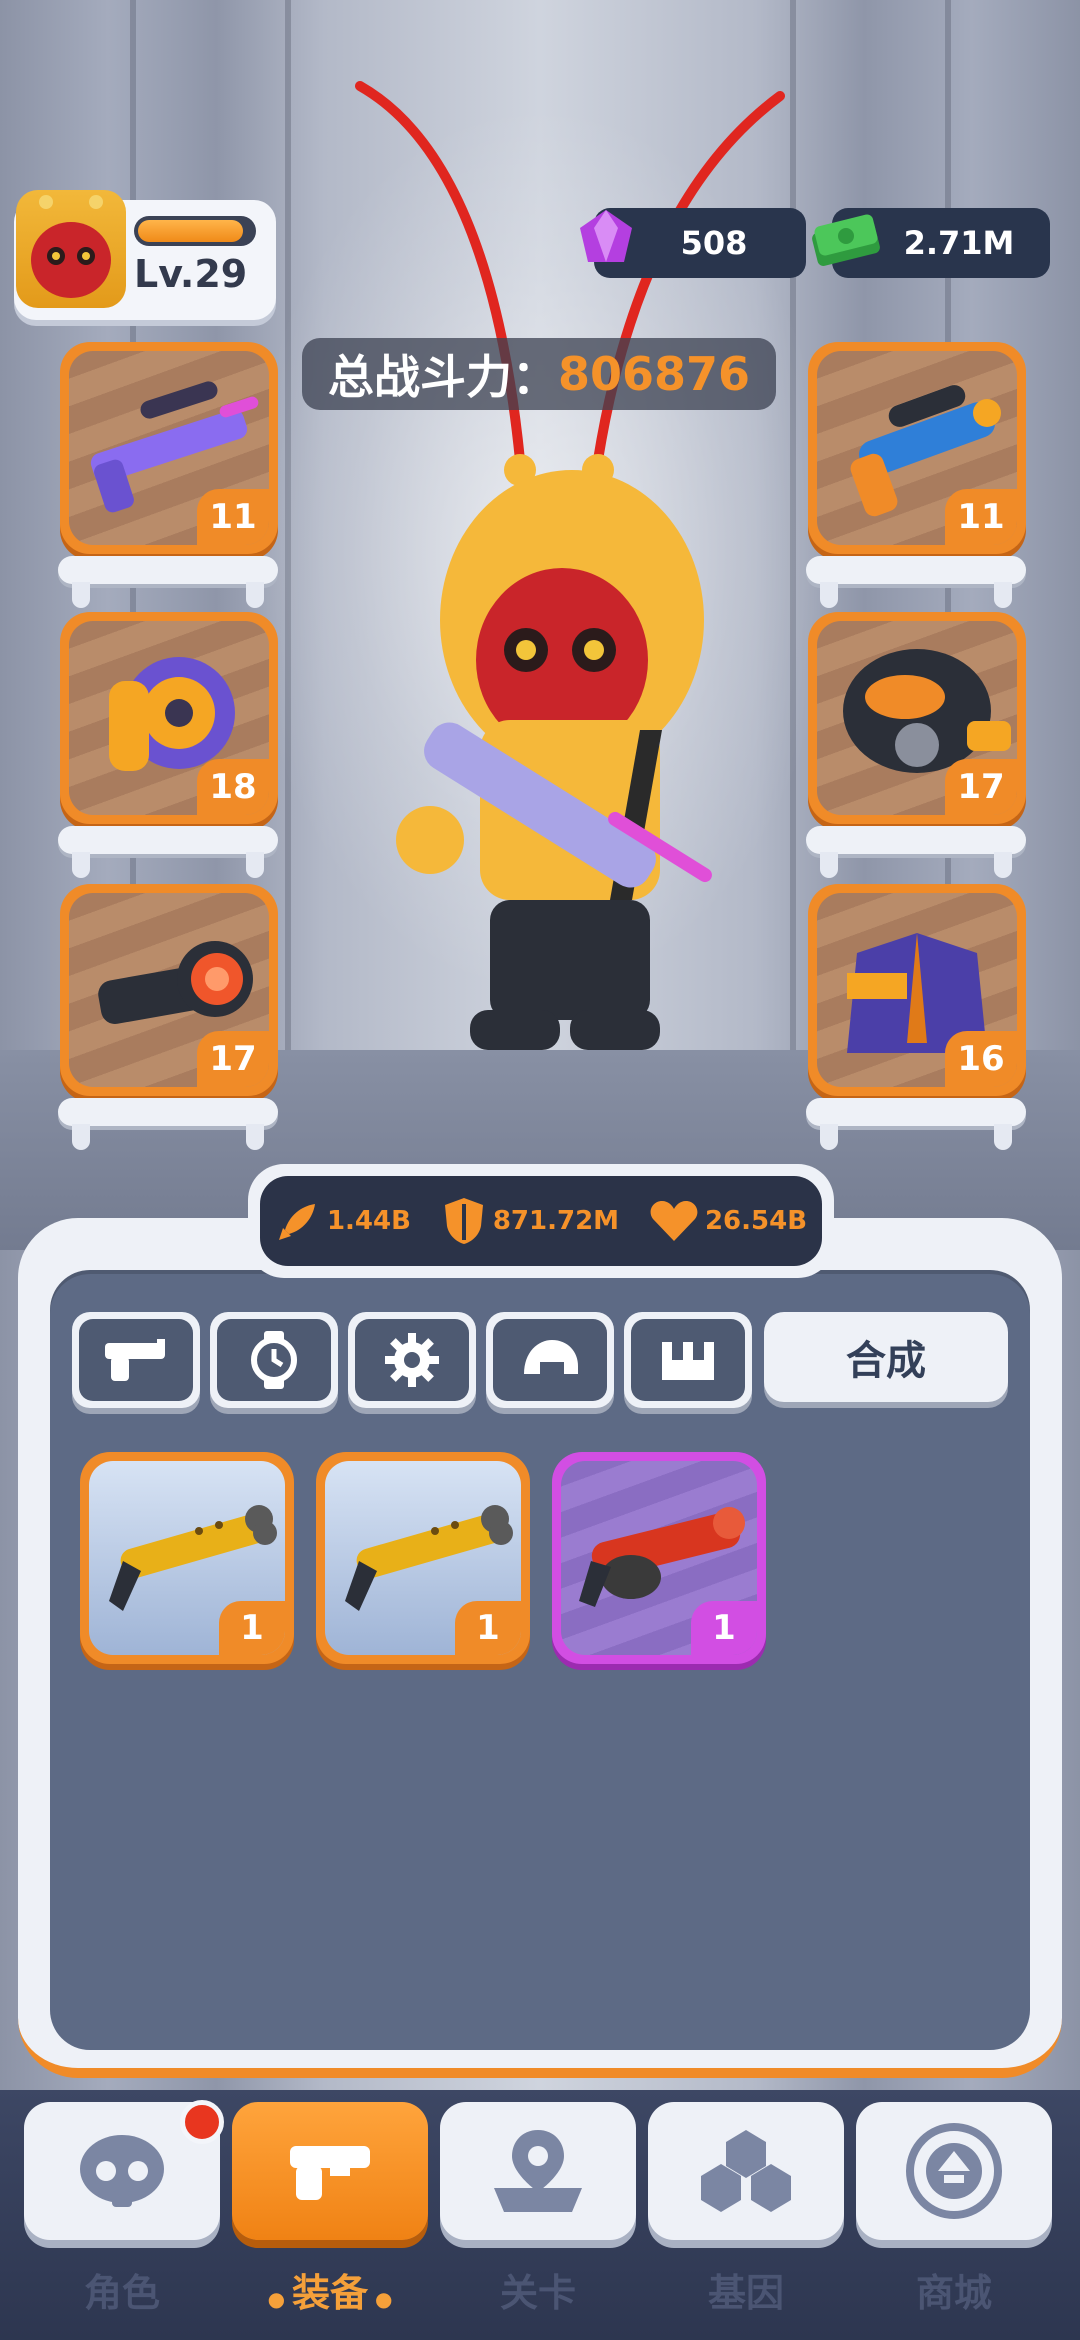 This screenshot has height=2340, width=1080. Describe the element at coordinates (296, 1222) in the screenshot. I see `rocket-icon` at that location.